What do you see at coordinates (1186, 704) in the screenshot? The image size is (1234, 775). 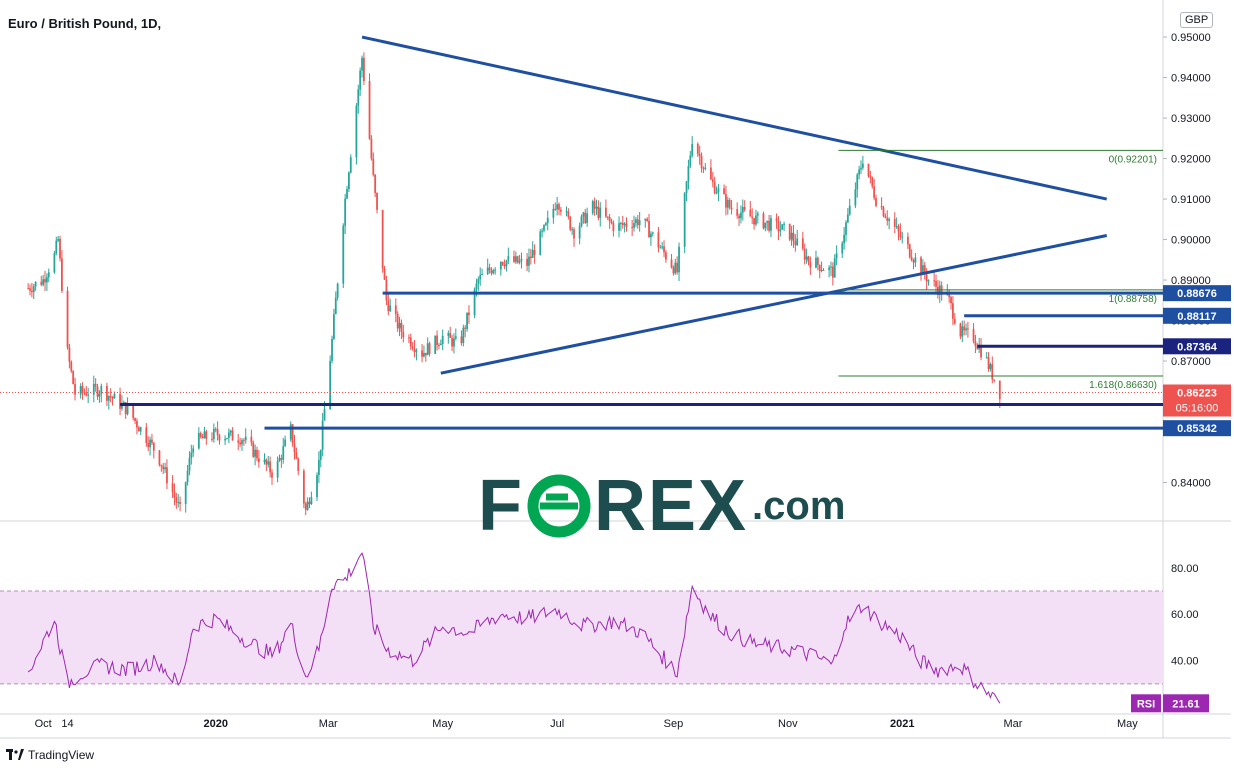 I see `rsi-value-text: 21.61` at bounding box center [1186, 704].